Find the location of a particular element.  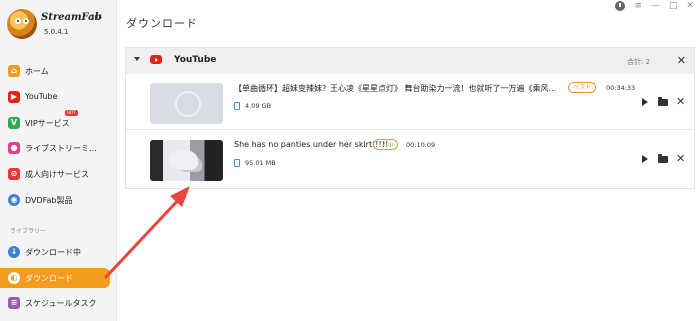

library-section-title: ライブラリー is located at coordinates (28, 231).